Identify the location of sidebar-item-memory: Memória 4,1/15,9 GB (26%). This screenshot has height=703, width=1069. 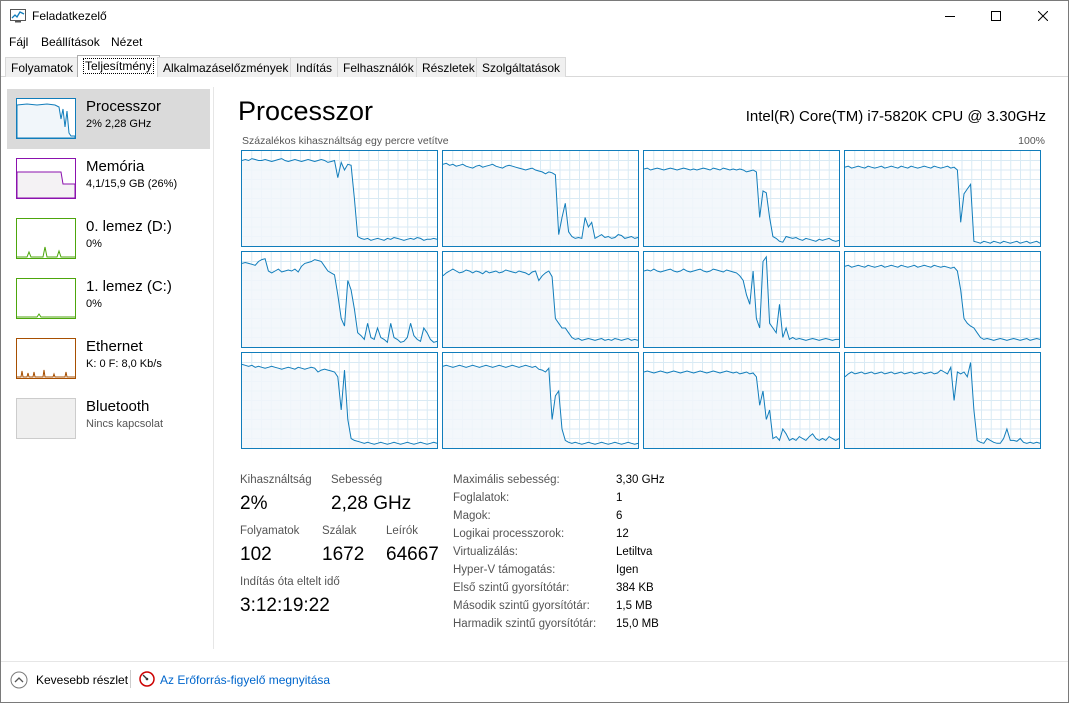
(108, 179).